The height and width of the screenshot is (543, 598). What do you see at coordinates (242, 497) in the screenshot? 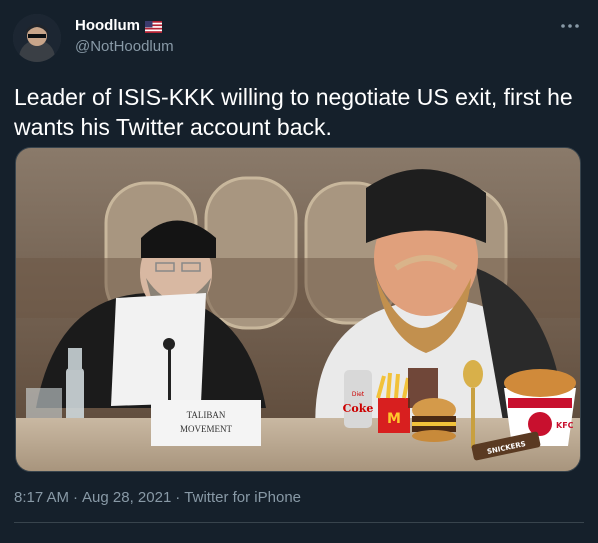
I see `tweet-source: Twitter for iPhone` at bounding box center [242, 497].